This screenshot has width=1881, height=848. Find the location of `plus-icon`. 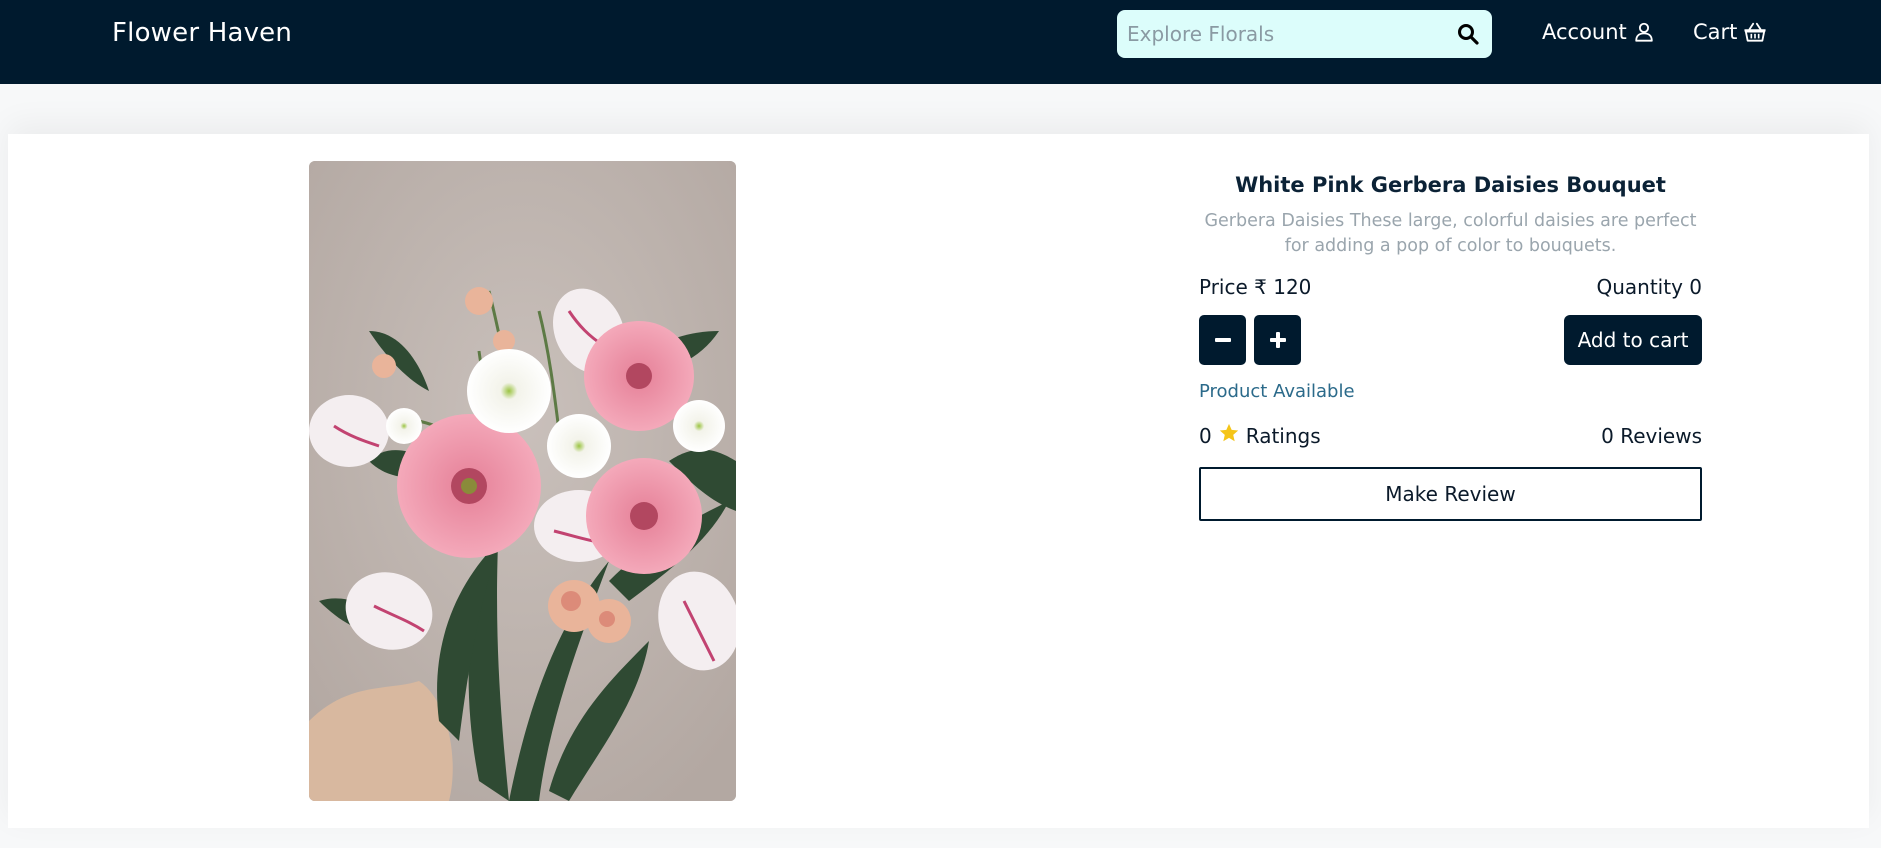

plus-icon is located at coordinates (1277, 340).